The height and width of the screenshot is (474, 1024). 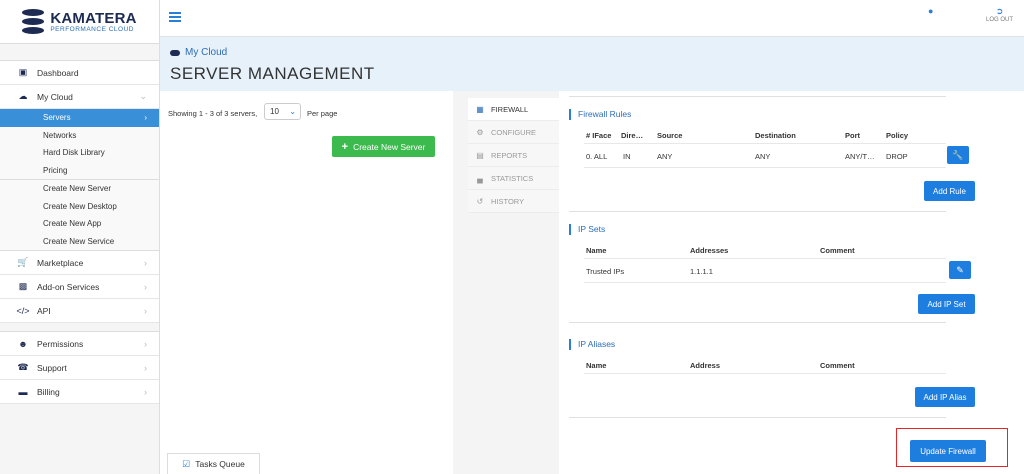 I want to click on user-icon: ●, so click(x=930, y=11).